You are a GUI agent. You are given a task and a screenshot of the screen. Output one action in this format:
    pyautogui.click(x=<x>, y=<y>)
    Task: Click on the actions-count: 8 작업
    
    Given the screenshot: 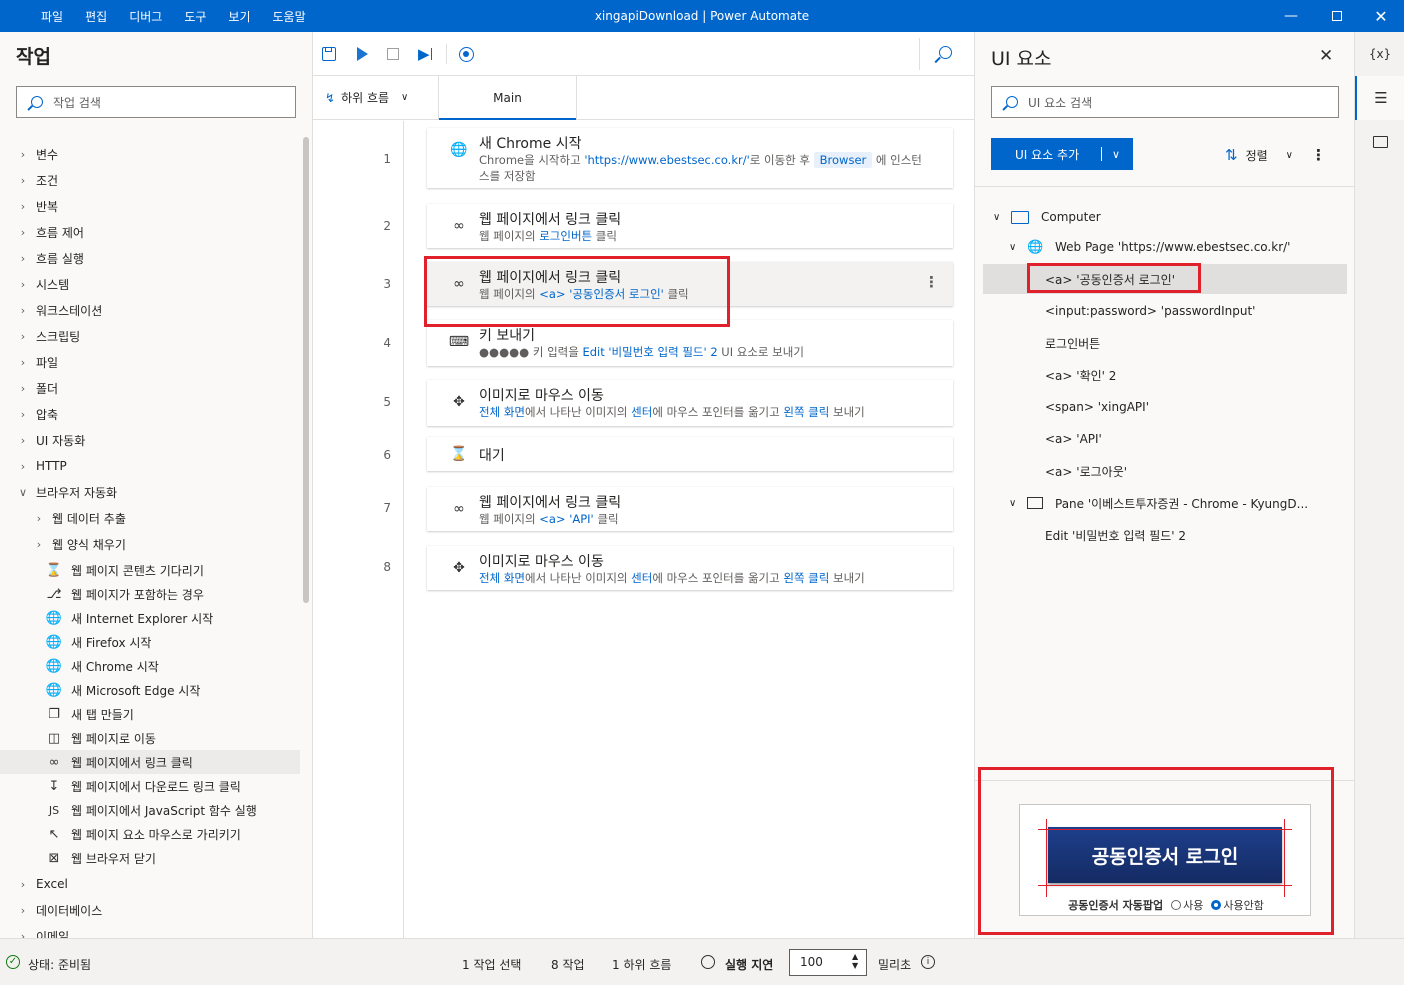 What is the action you would take?
    pyautogui.click(x=568, y=965)
    